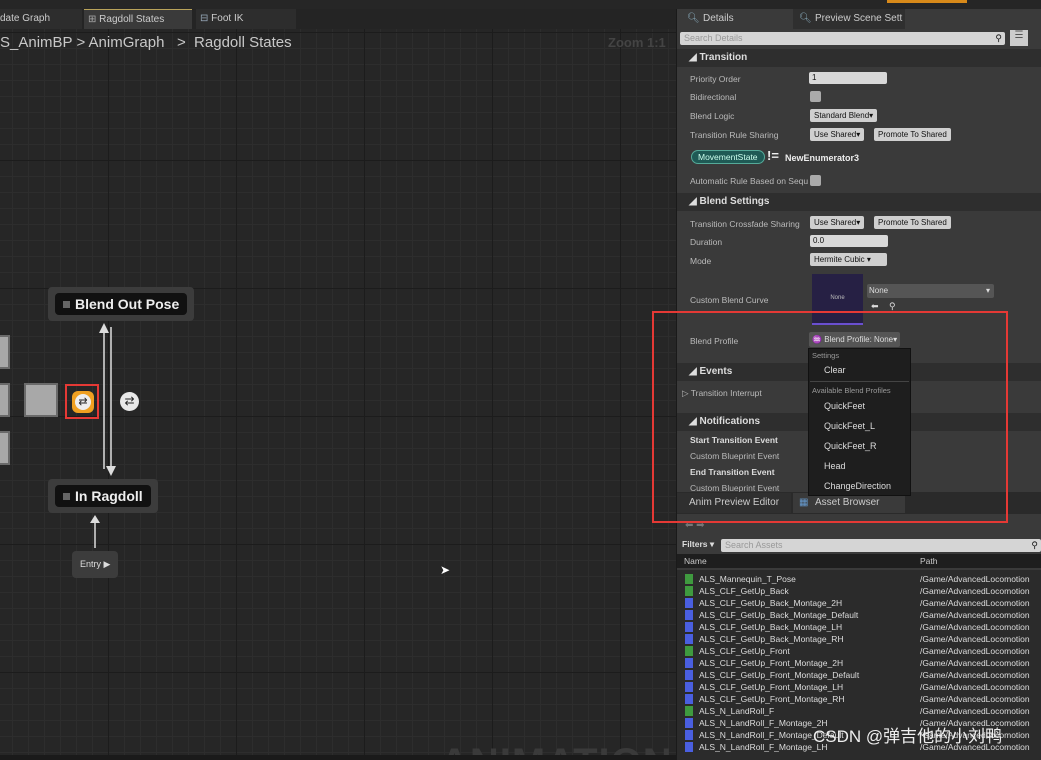  I want to click on tab-ragdoll-states: ⊞ Ragdoll States, so click(138, 19).